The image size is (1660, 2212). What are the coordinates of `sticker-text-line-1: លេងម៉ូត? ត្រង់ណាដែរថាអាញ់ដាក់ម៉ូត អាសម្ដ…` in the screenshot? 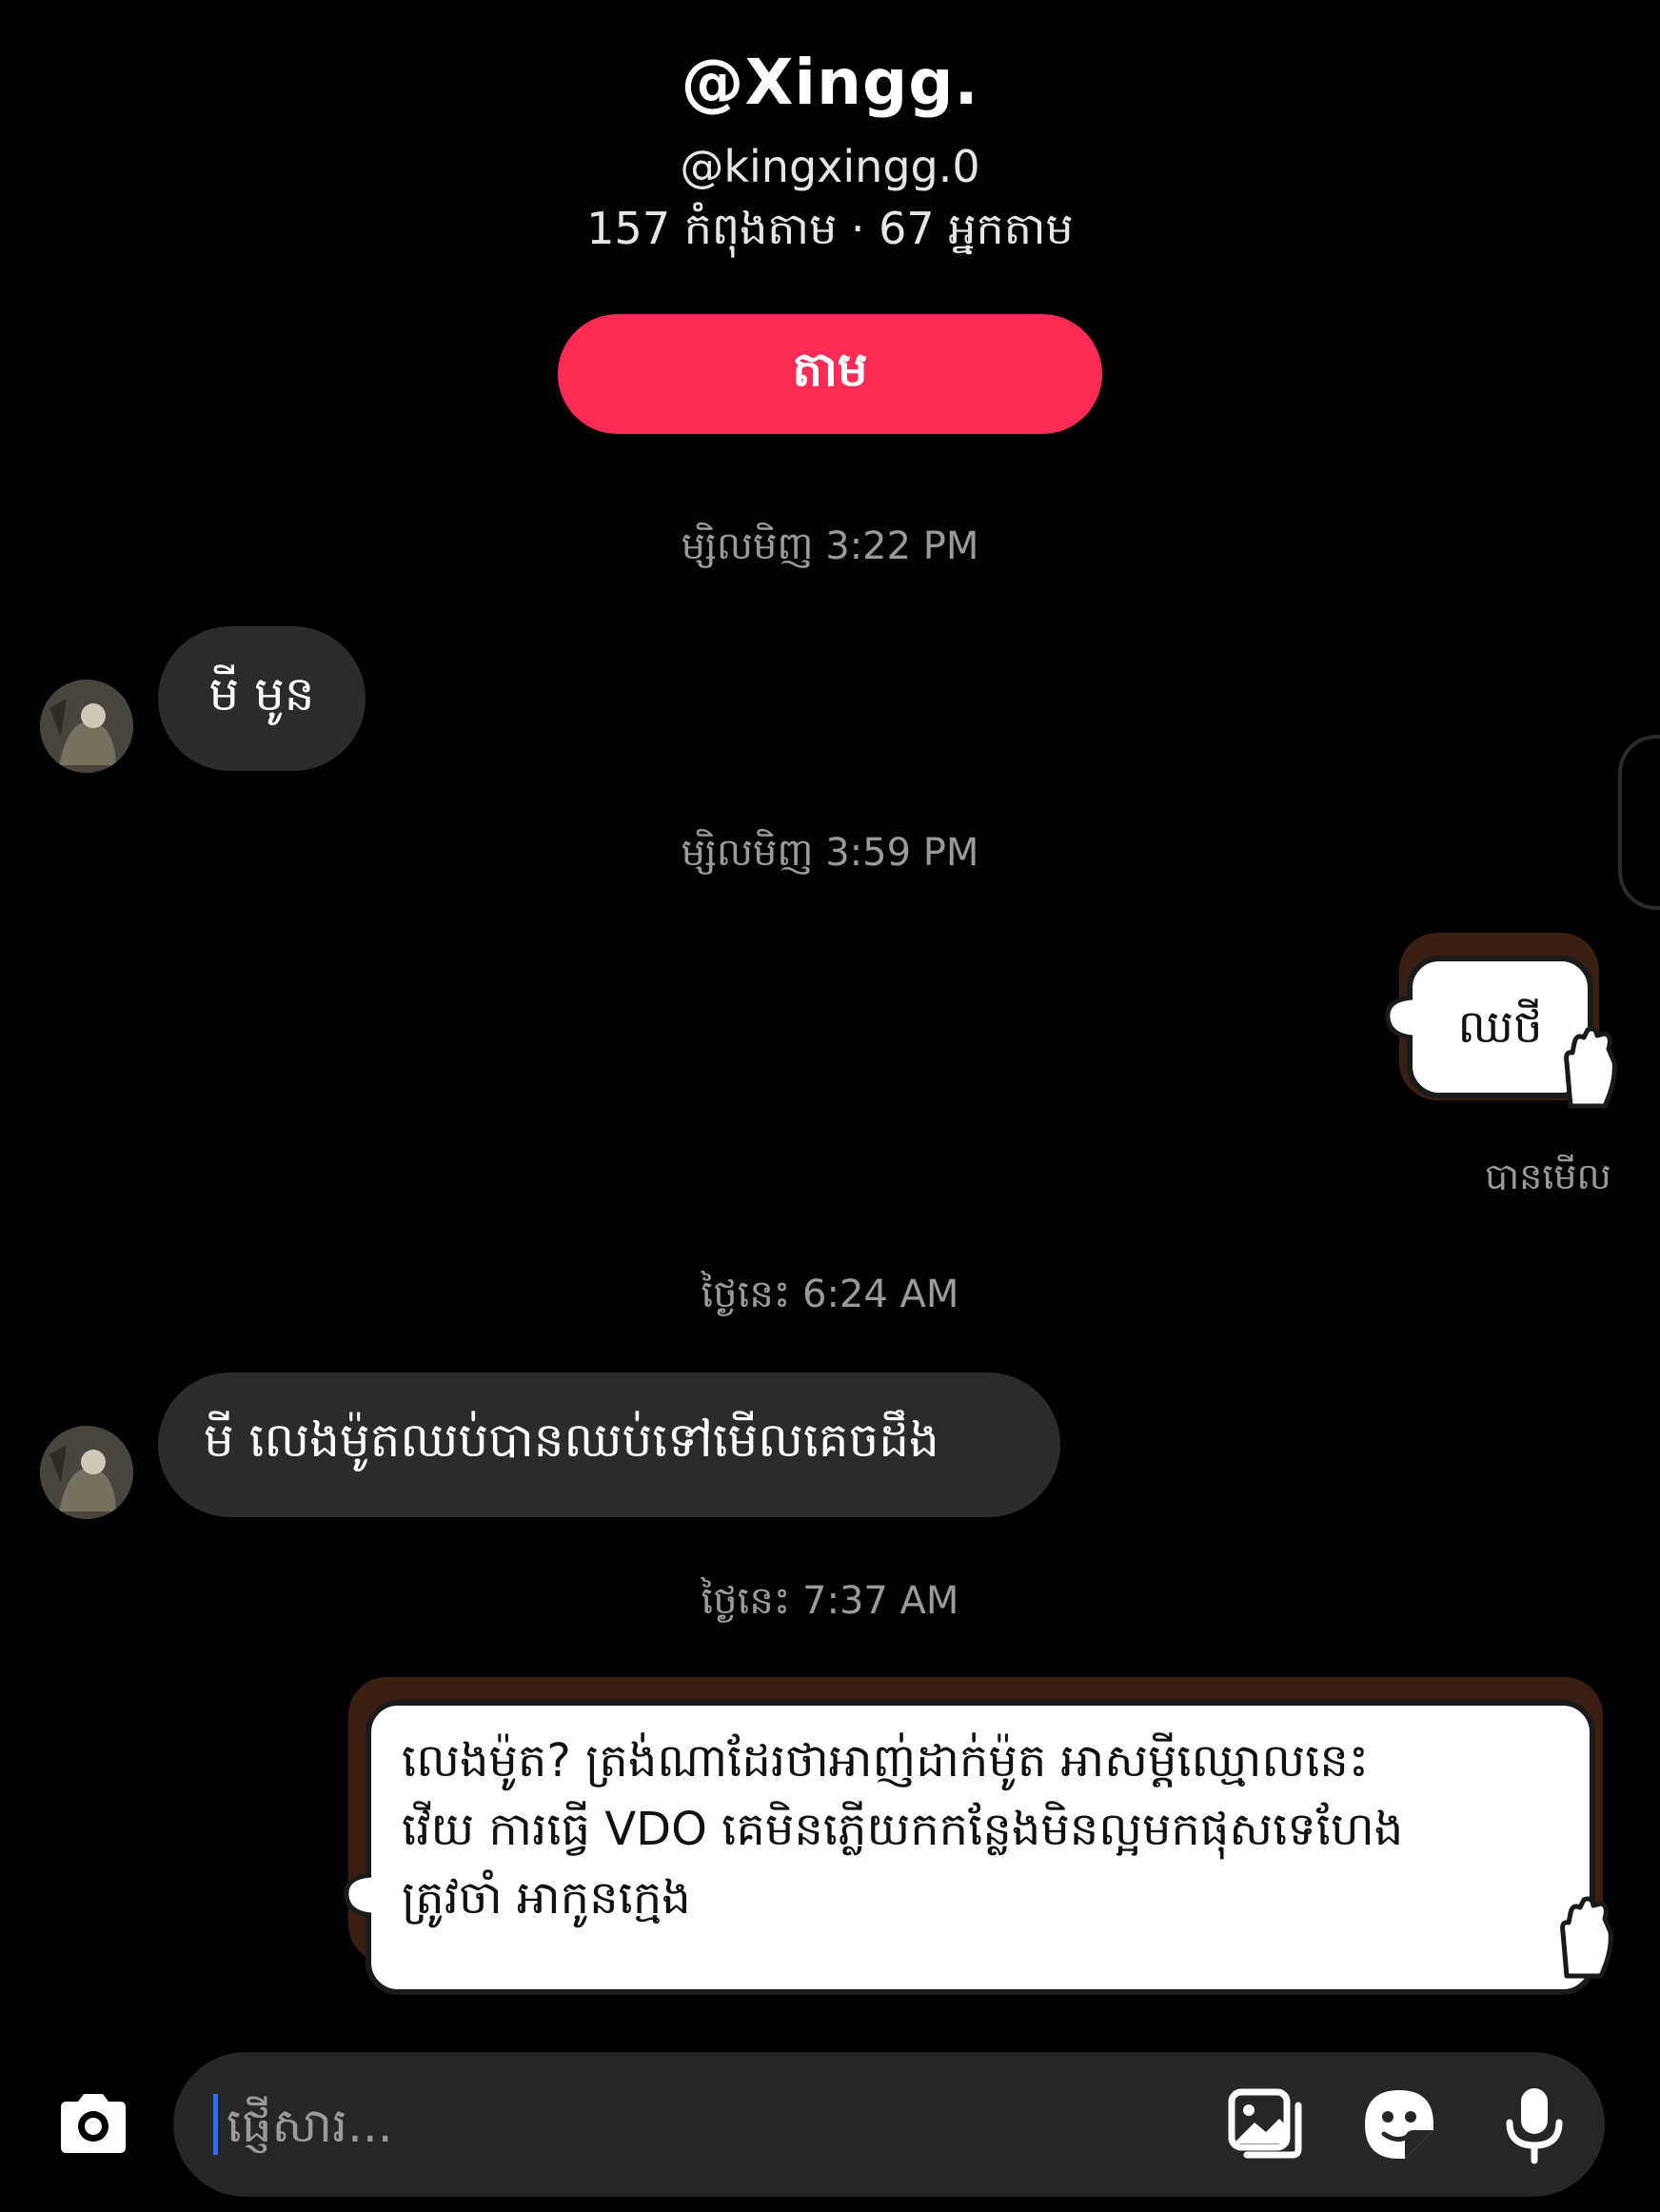 It's located at (885, 1760).